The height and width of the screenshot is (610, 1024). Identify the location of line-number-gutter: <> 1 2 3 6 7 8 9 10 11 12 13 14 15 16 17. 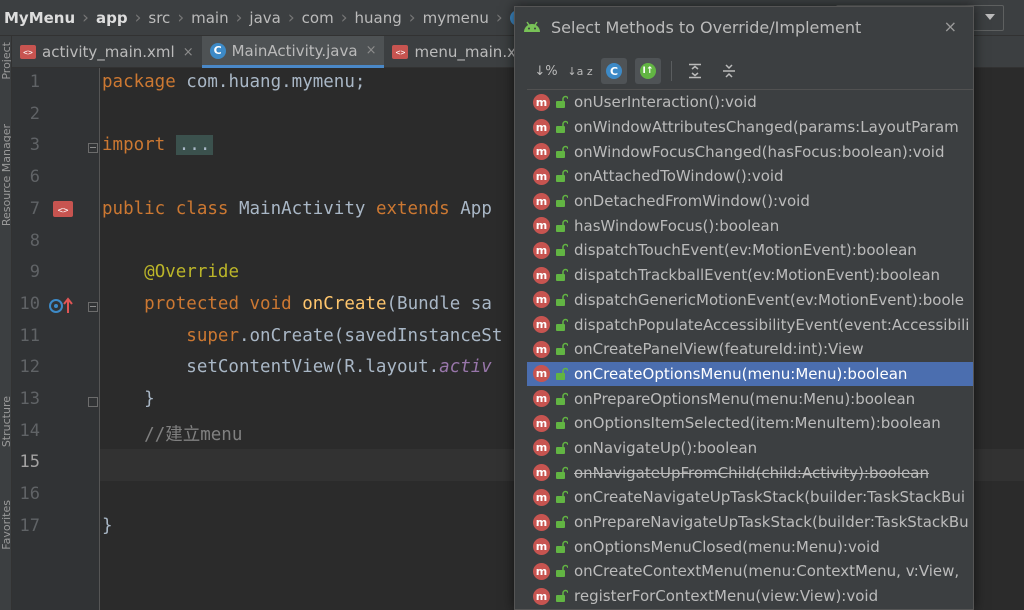
(56, 339).